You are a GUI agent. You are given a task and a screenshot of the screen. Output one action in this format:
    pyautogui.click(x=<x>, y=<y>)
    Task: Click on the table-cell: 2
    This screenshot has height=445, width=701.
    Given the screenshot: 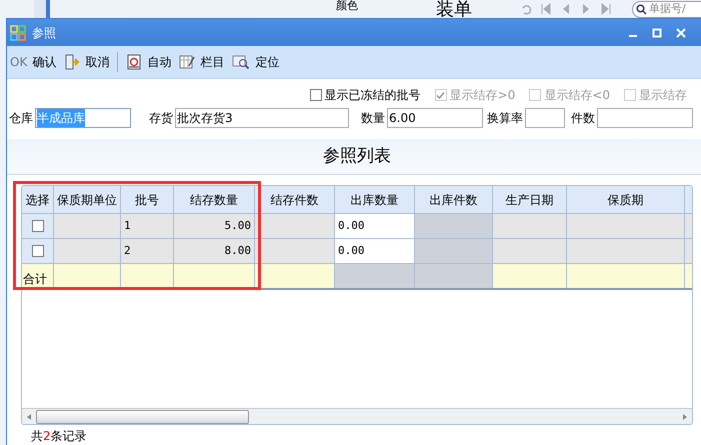 What is the action you would take?
    pyautogui.click(x=147, y=251)
    